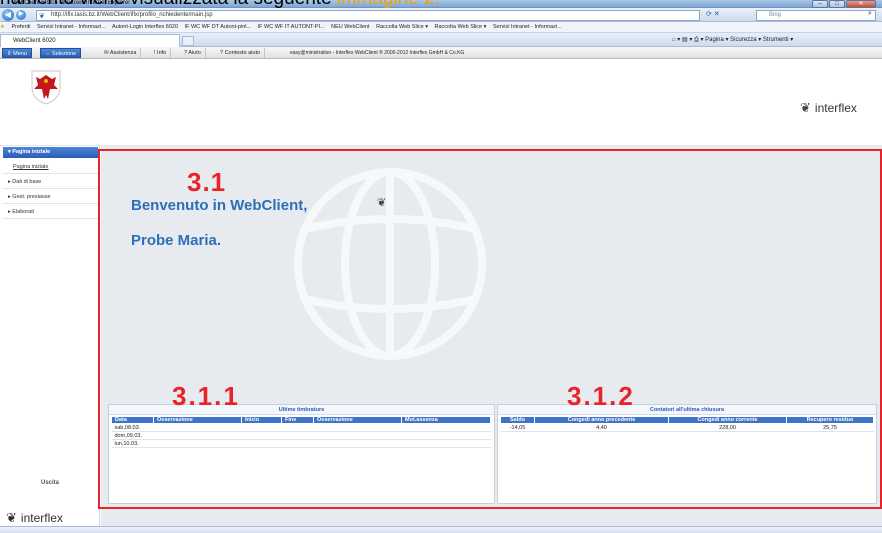 This screenshot has height=533, width=882. What do you see at coordinates (8, 15) in the screenshot?
I see `back-icon: ◀` at bounding box center [8, 15].